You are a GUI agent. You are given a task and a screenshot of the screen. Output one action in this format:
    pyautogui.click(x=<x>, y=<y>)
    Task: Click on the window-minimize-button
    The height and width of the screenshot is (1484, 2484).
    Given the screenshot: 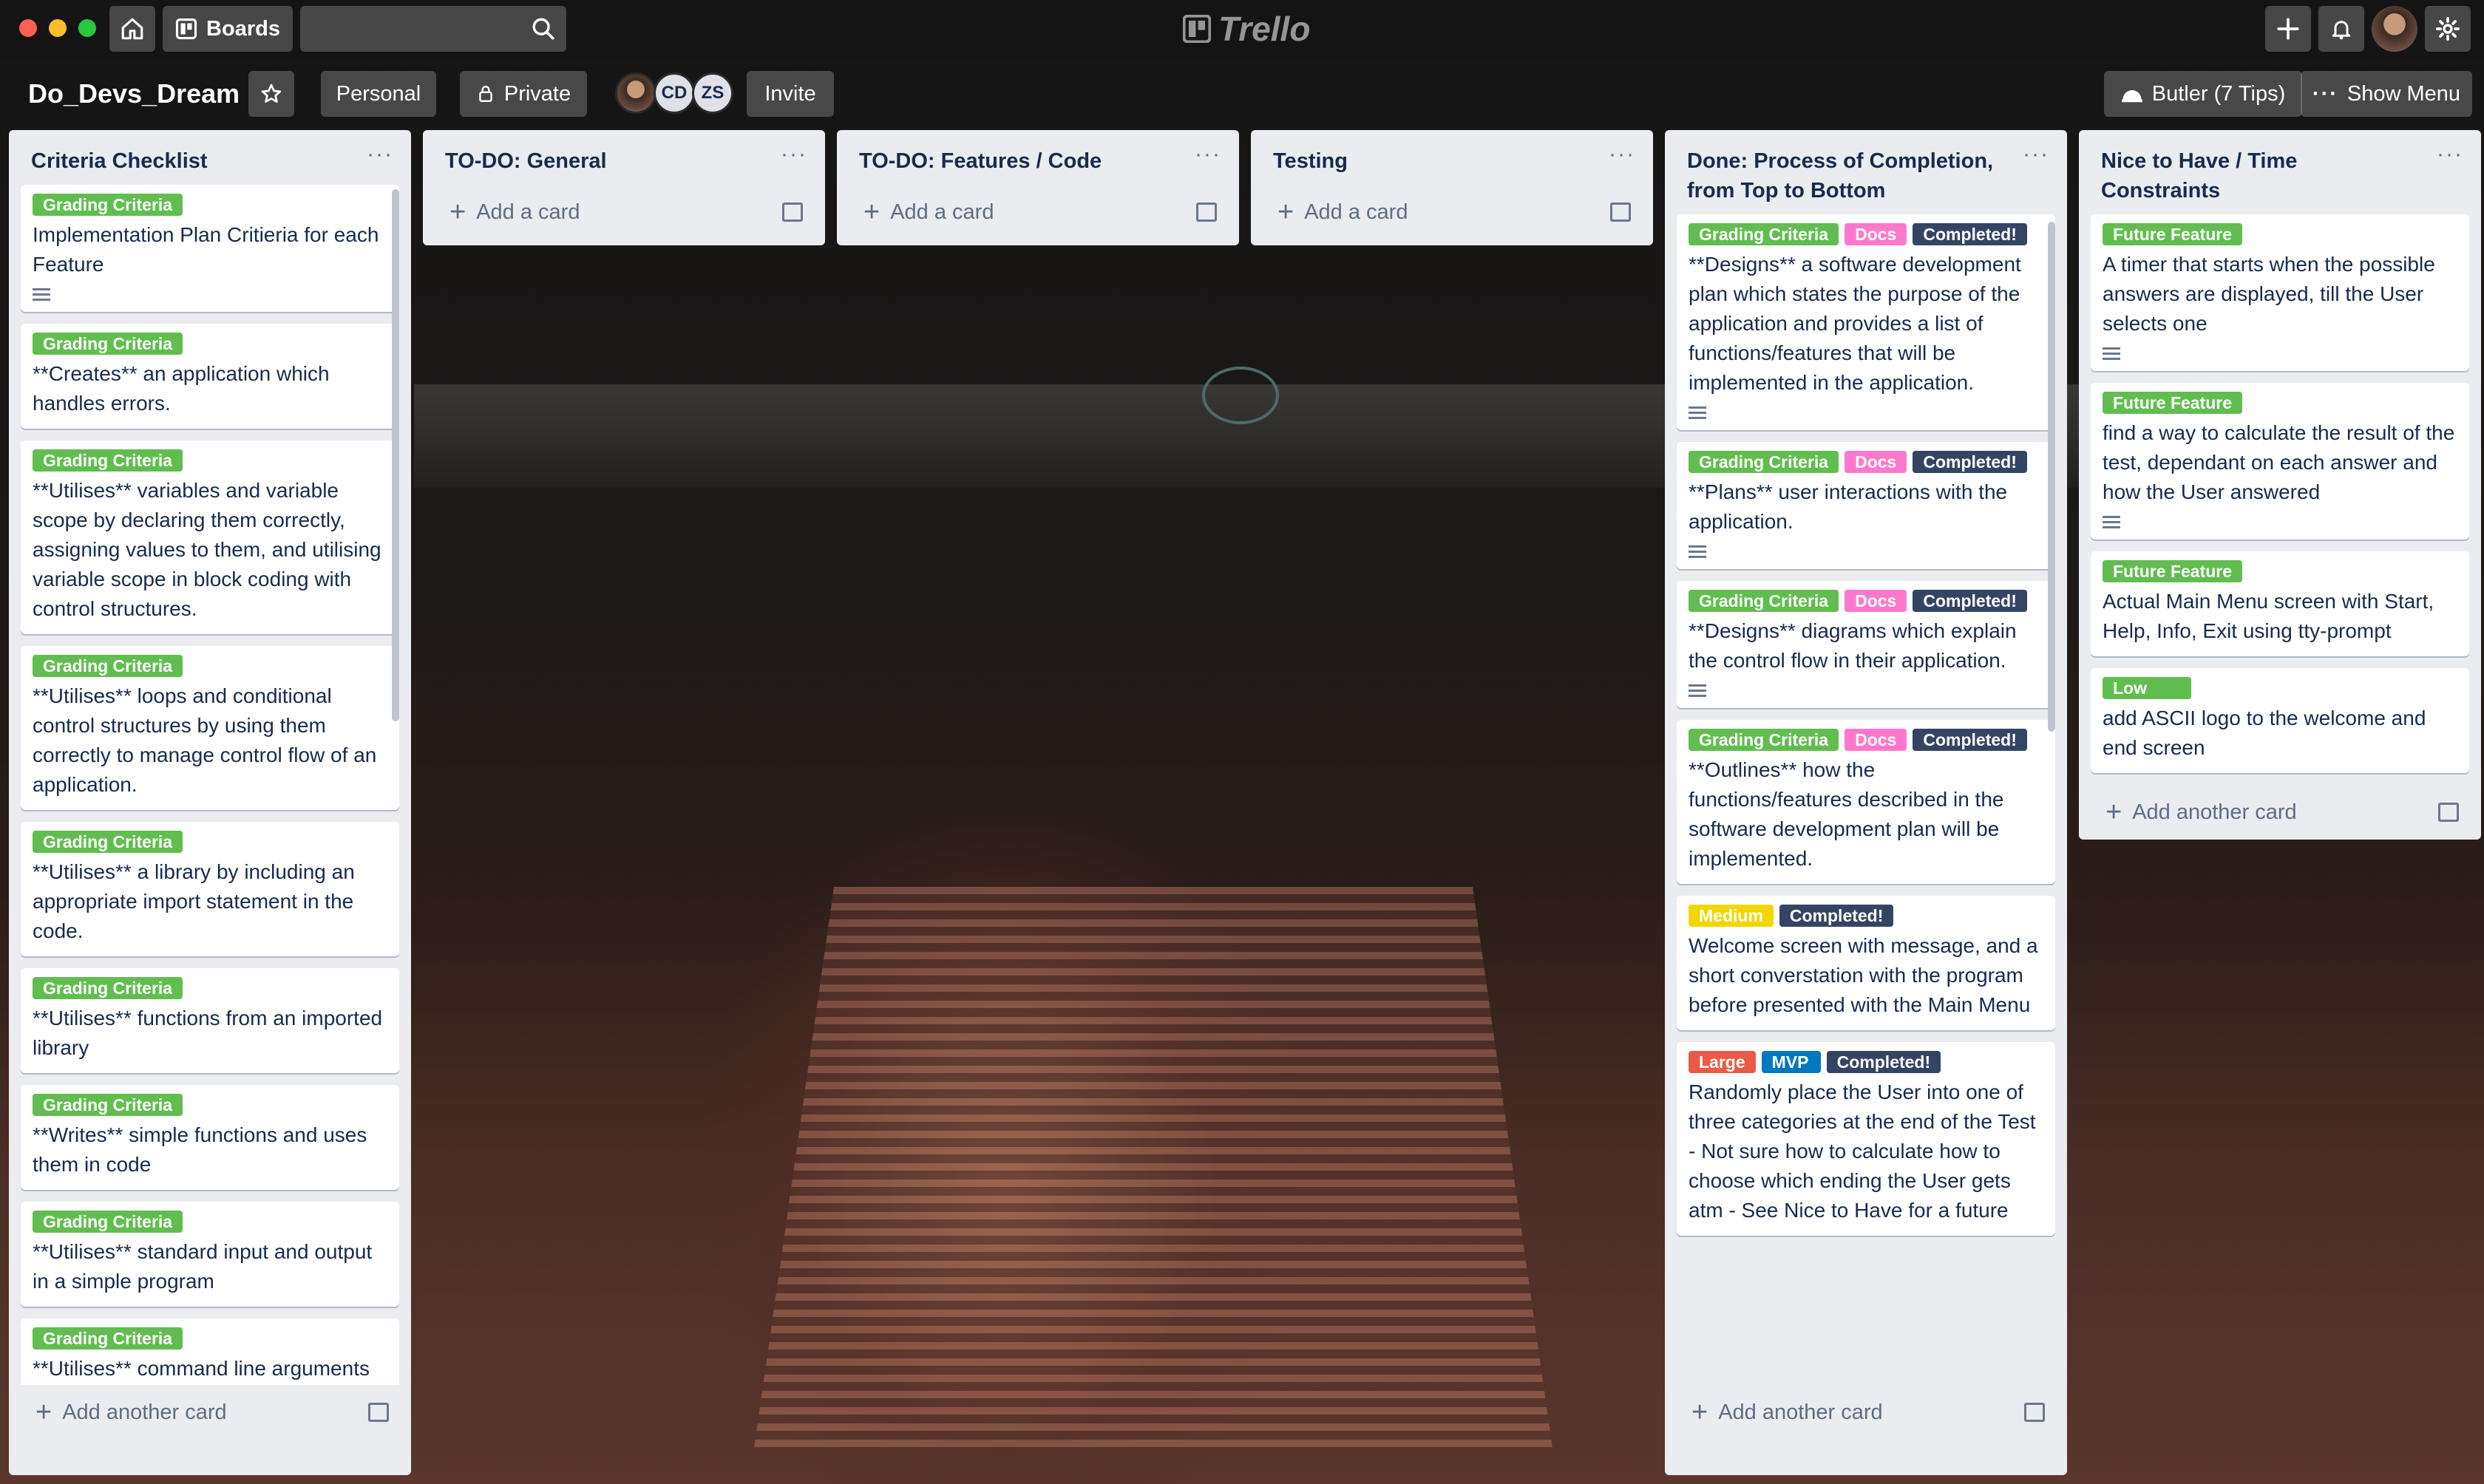 What is the action you would take?
    pyautogui.click(x=58, y=28)
    